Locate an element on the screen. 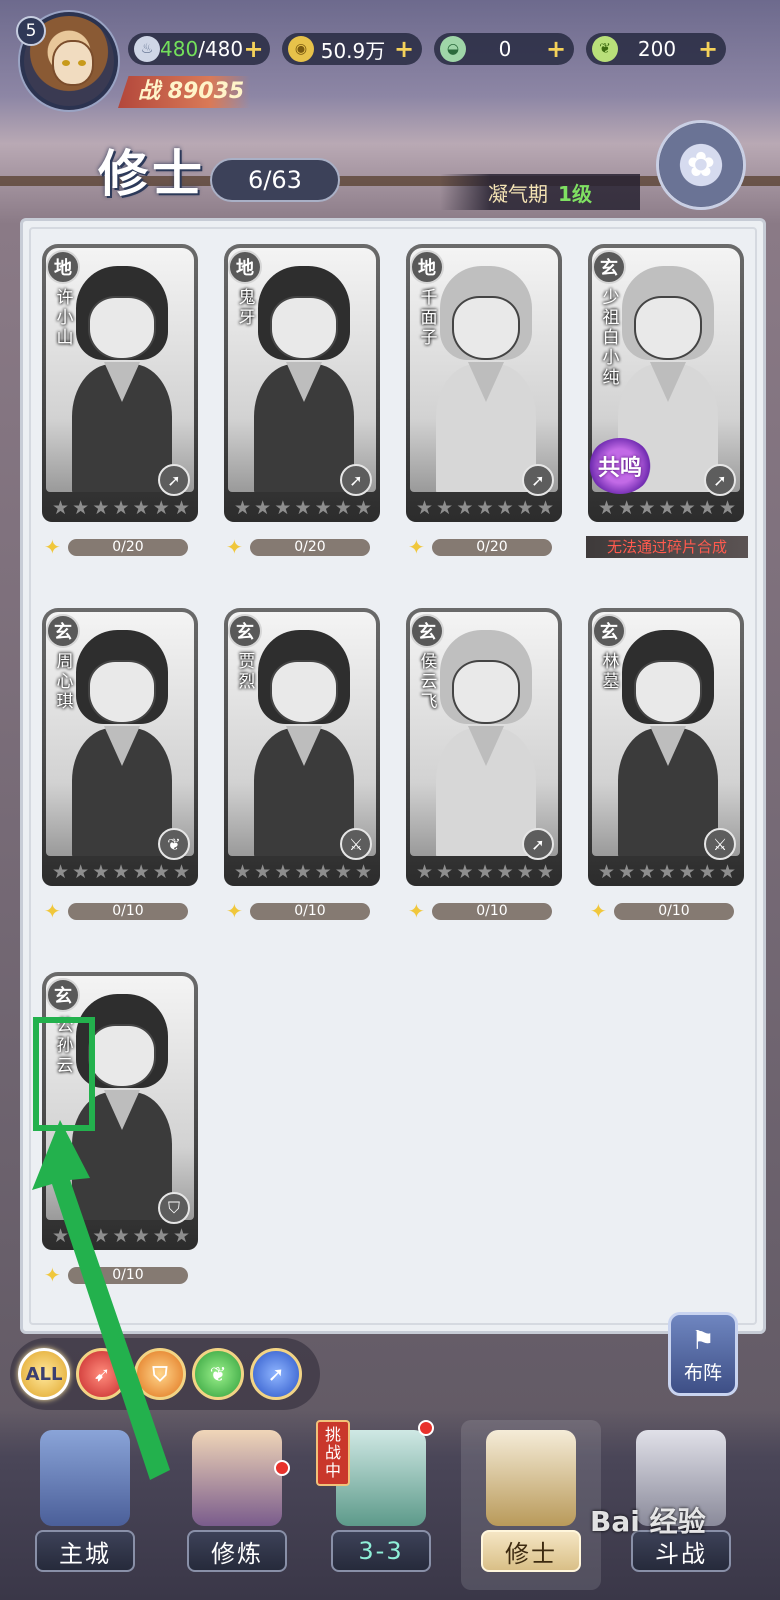  avatar-face is located at coordinates (73, 63).